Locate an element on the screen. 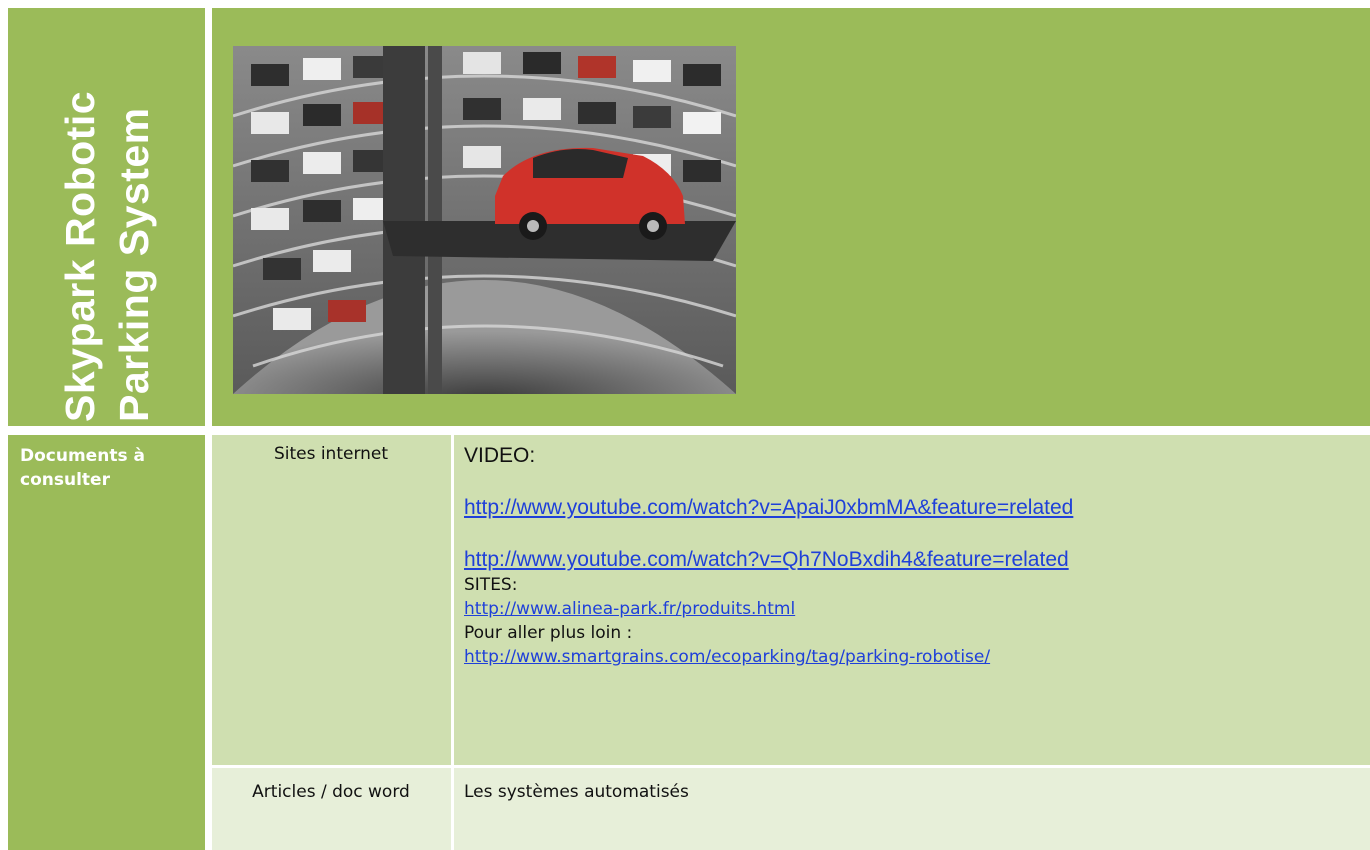  articles-content: Les systèmes automatisés is located at coordinates (576, 792).